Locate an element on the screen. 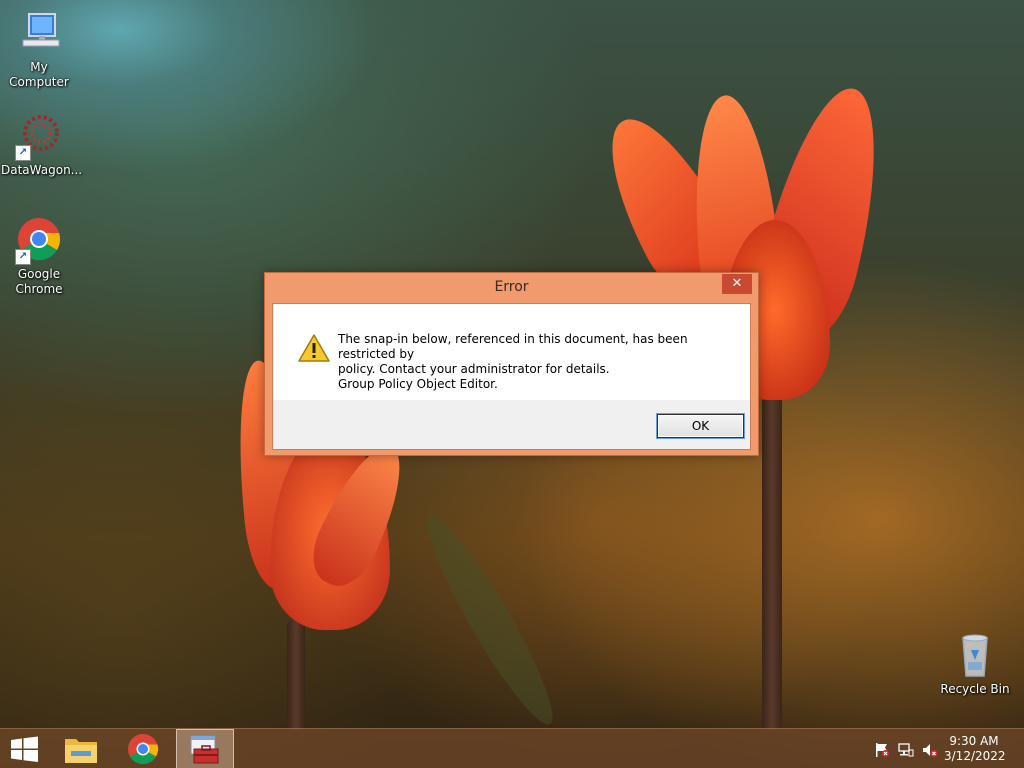 Image resolution: width=1024 pixels, height=768 pixels. action-center-flag-icon is located at coordinates (882, 750).